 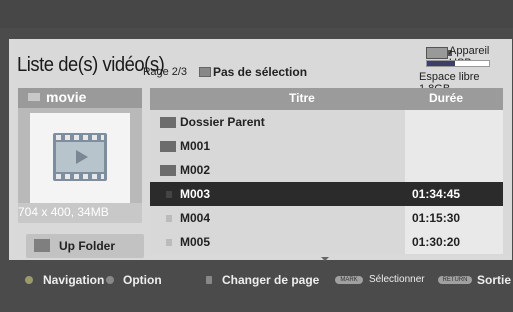 I want to click on up-folder-icon, so click(x=42, y=245).